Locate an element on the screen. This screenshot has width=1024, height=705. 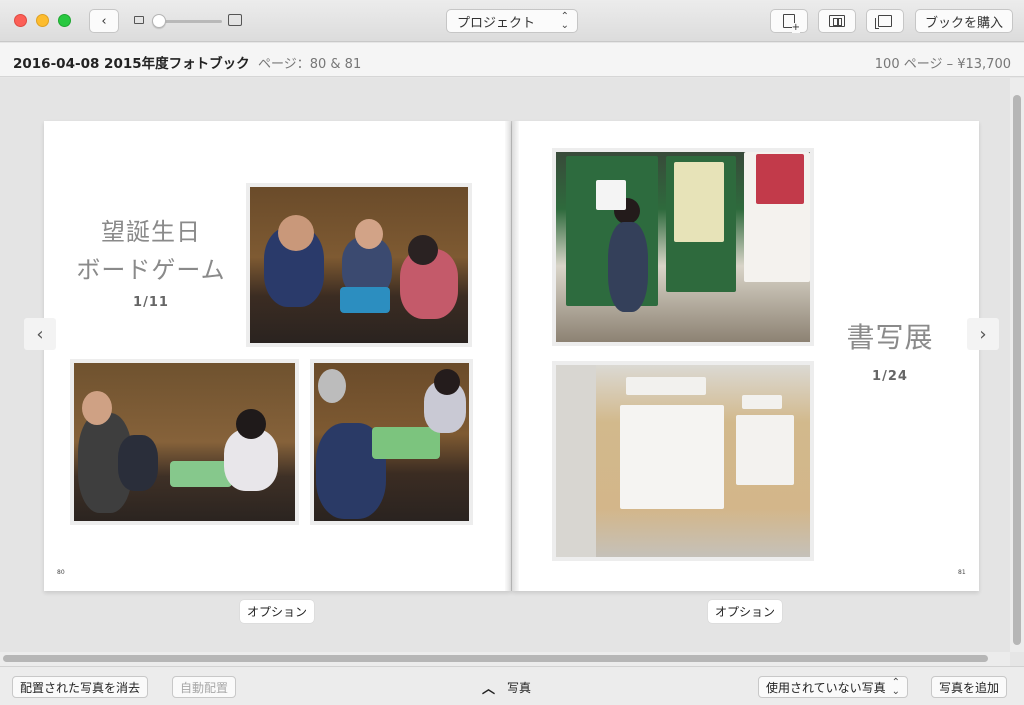
page-numbers: ページ：80 & 81 is located at coordinates (310, 64).